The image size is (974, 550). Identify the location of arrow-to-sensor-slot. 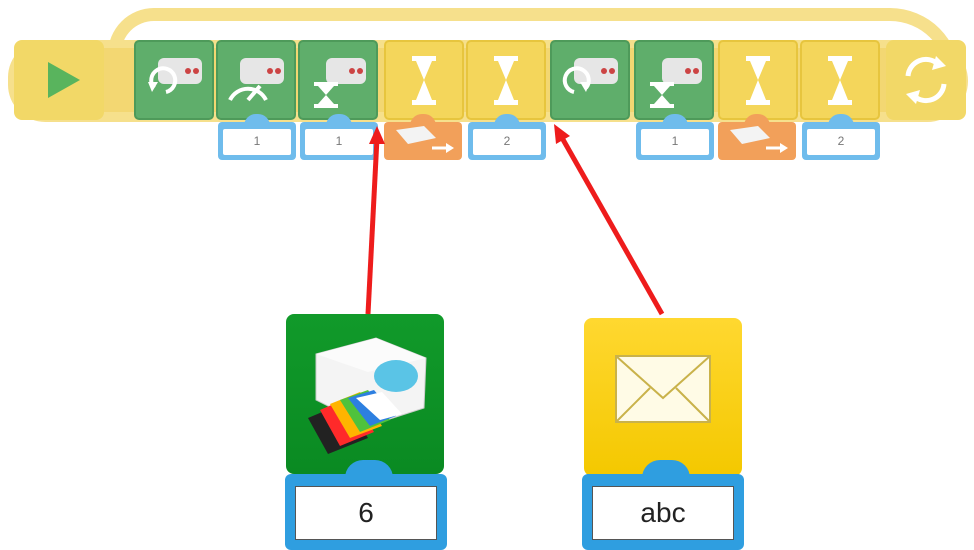
(372, 226).